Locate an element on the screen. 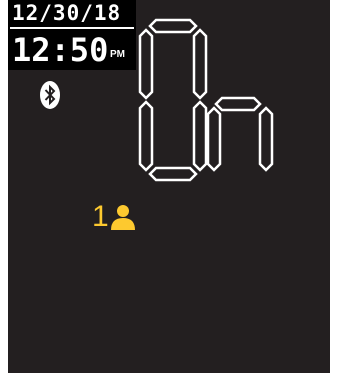 Image resolution: width=338 pixels, height=373 pixels. time-readout: 12:50 is located at coordinates (60, 50).